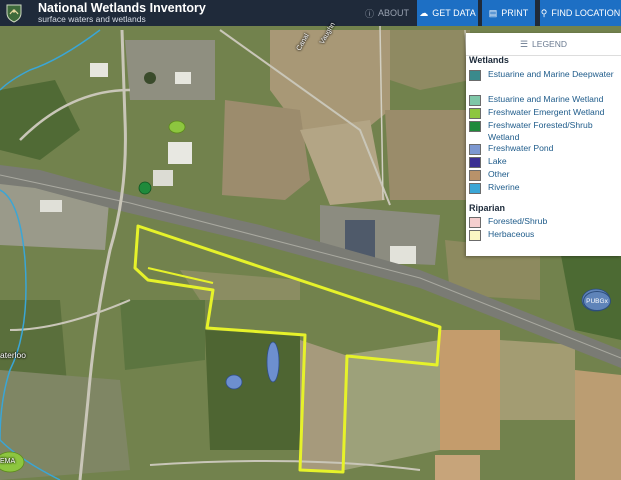 The image size is (621, 480). Describe the element at coordinates (145, 188) in the screenshot. I see `freshwater-forested-wetland` at that location.